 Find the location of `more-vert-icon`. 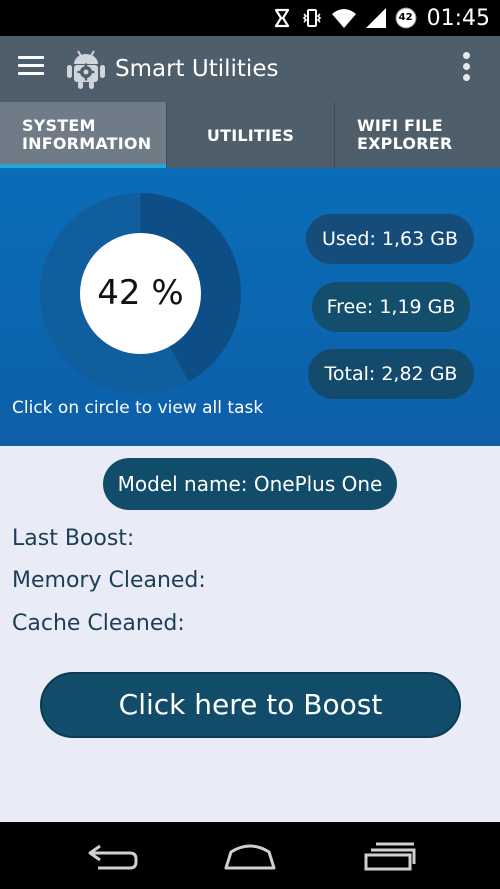

more-vert-icon is located at coordinates (466, 69).